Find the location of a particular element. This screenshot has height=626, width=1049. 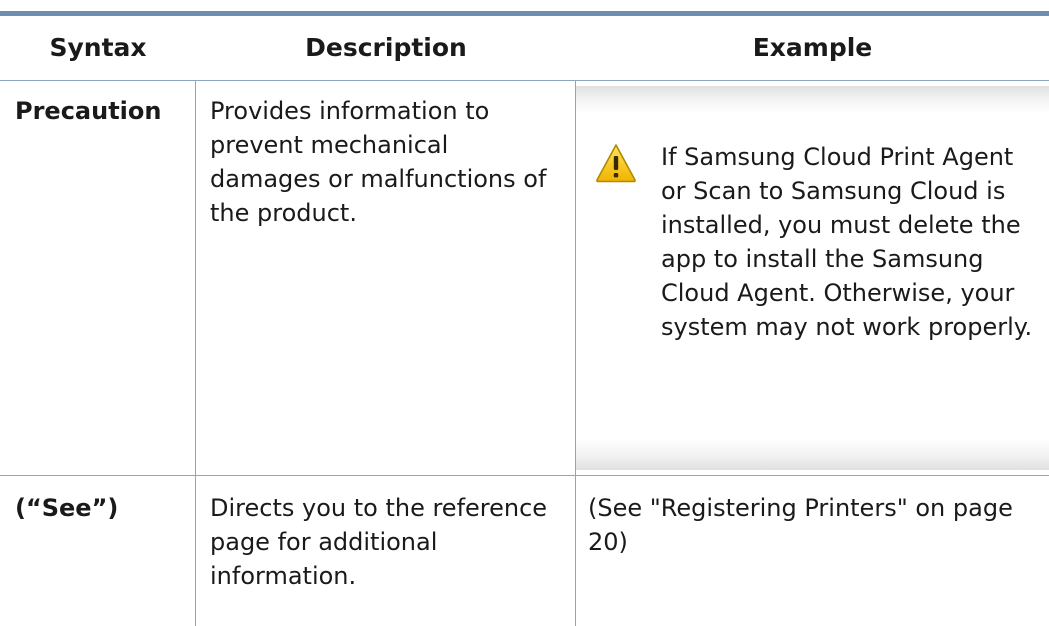

row-see-syntax: (“See”) is located at coordinates (67, 508).